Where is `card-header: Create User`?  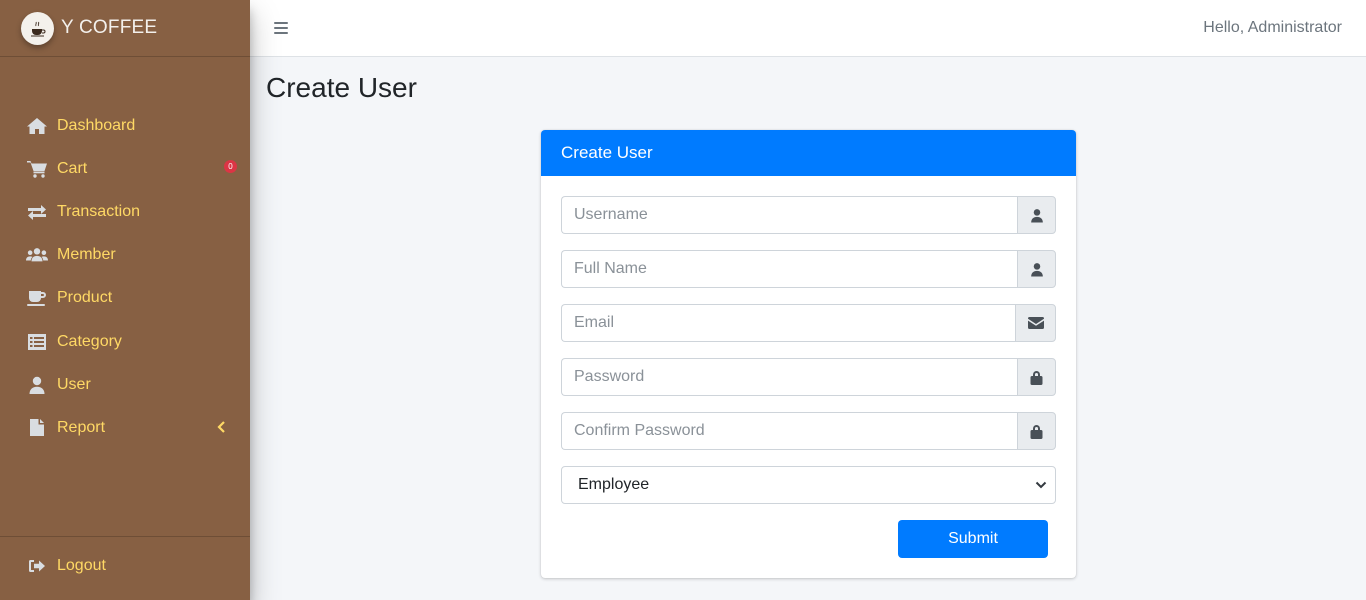 card-header: Create User is located at coordinates (808, 153).